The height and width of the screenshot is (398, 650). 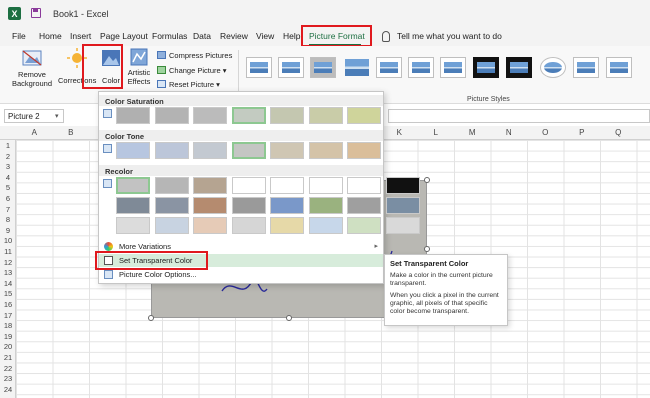 What do you see at coordinates (234, 36) in the screenshot?
I see `tab-review: Review` at bounding box center [234, 36].